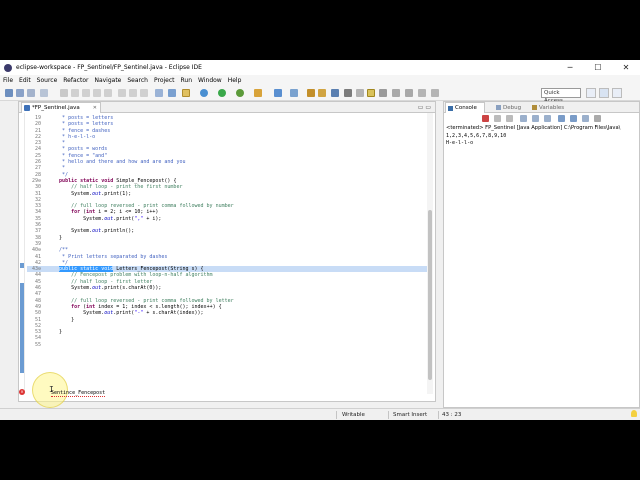 Image resolution: width=640 pixels, height=480 pixels. Describe the element at coordinates (240, 93) in the screenshot. I see `coverage-icon` at that location.